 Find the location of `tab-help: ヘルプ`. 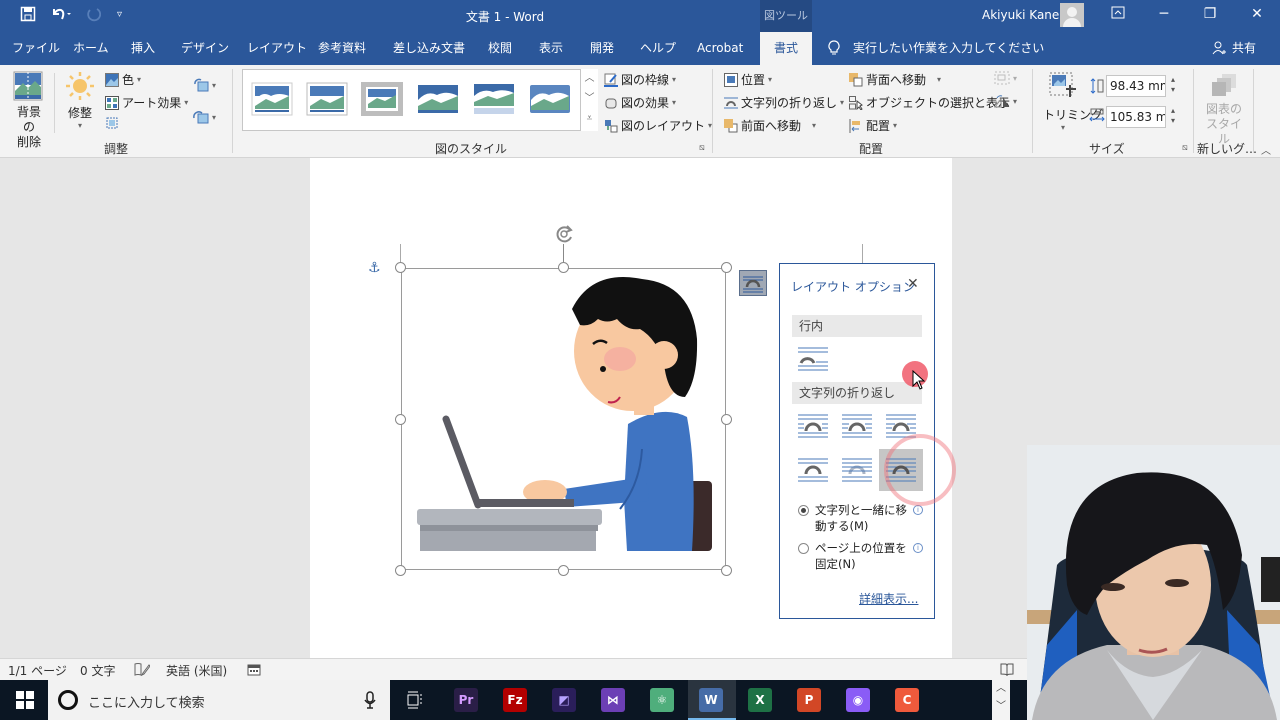

tab-help: ヘルプ is located at coordinates (658, 48).